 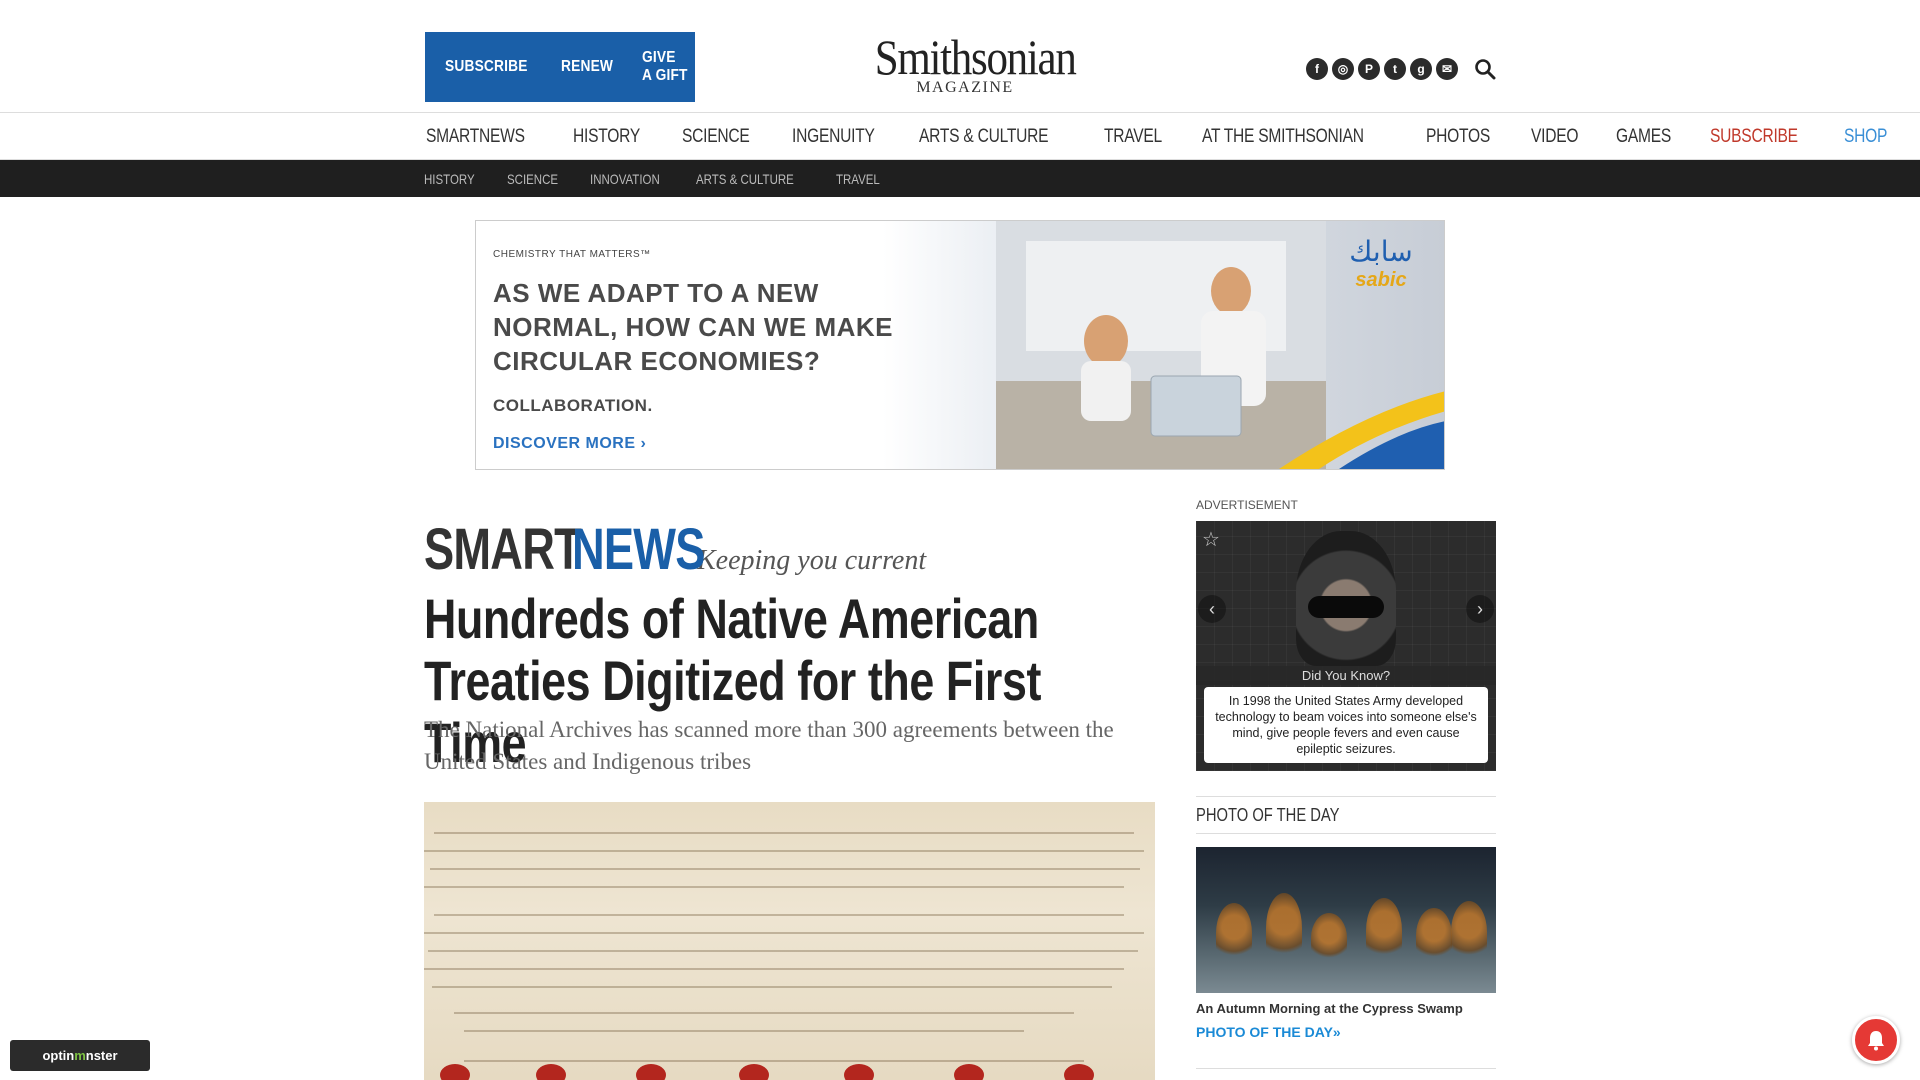 I want to click on smartnews-section-logo: SMART NEWS Keeping you current, so click(x=675, y=549).